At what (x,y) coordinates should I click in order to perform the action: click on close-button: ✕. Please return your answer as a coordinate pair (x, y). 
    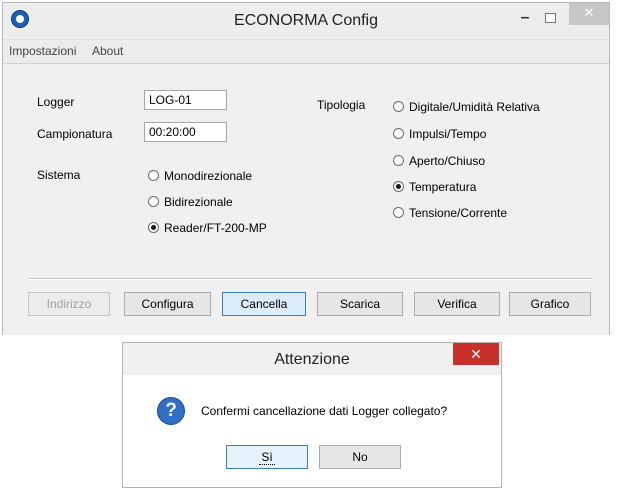
    Looking at the image, I should click on (589, 14).